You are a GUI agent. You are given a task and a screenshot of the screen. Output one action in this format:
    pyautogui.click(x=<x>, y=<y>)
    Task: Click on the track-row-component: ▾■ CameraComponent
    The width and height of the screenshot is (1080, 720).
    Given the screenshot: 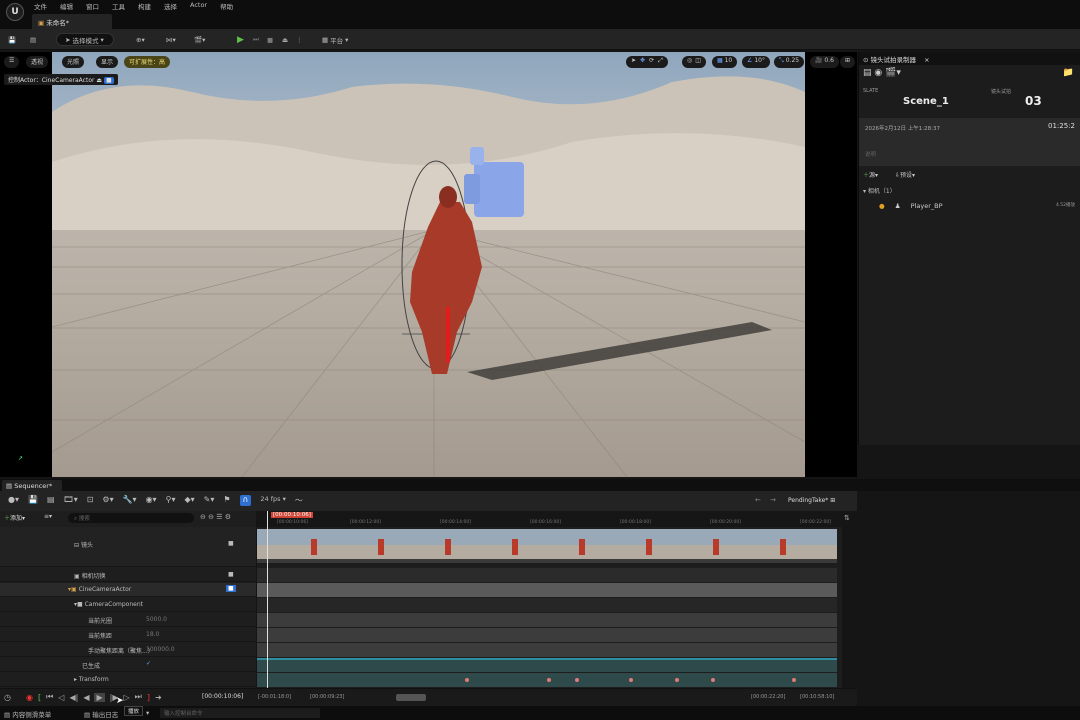 What is the action you would take?
    pyautogui.click(x=128, y=605)
    